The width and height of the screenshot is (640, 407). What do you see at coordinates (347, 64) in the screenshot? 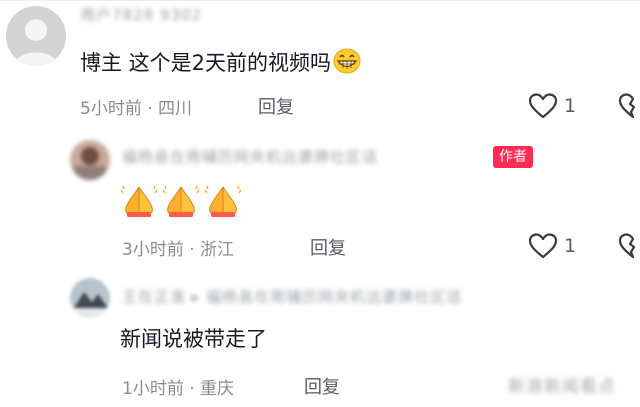
I see `grin-emoji` at bounding box center [347, 64].